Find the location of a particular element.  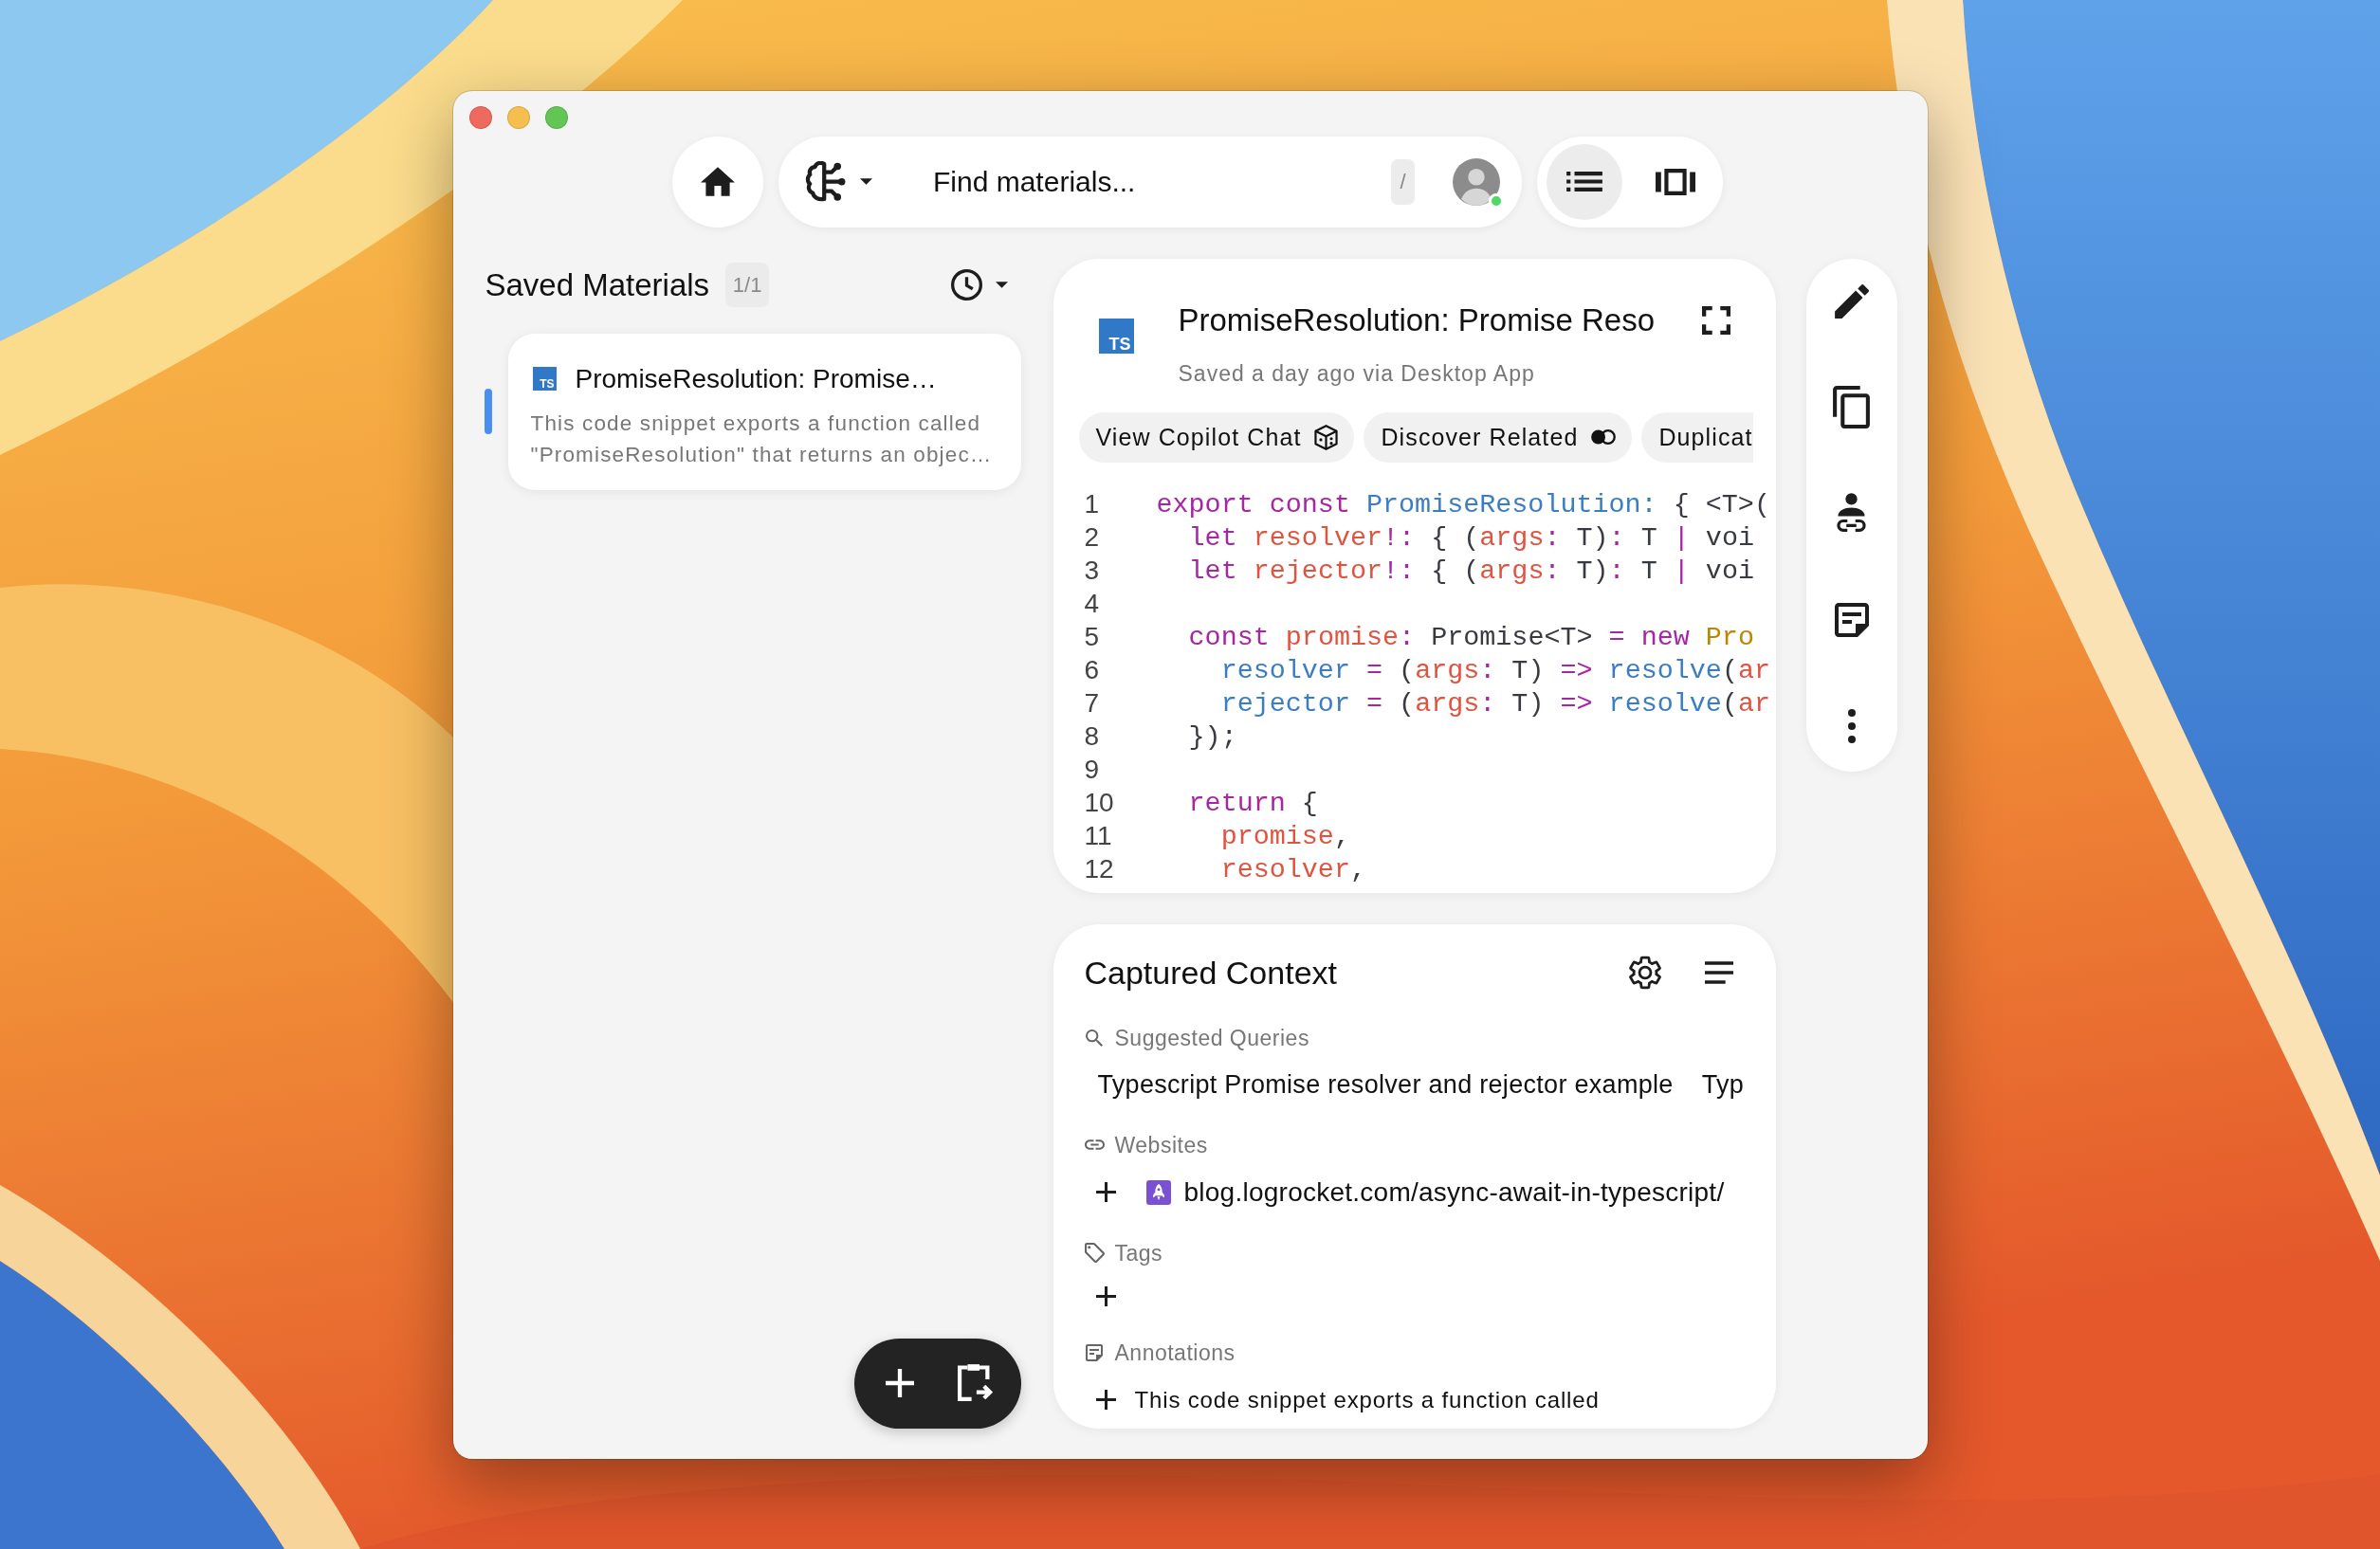

section-label: Annotations is located at coordinates (1175, 1352).